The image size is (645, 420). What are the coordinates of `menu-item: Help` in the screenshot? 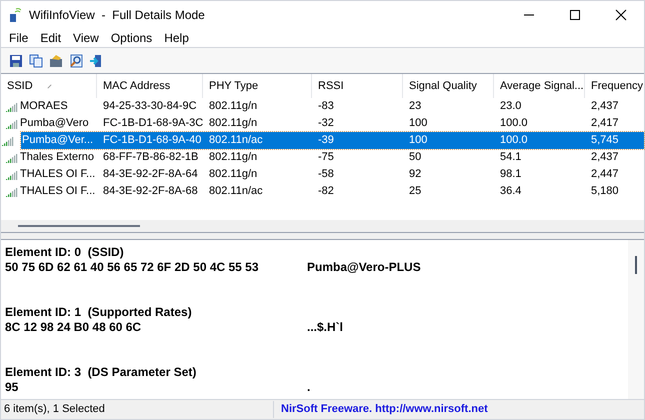 It's located at (176, 38).